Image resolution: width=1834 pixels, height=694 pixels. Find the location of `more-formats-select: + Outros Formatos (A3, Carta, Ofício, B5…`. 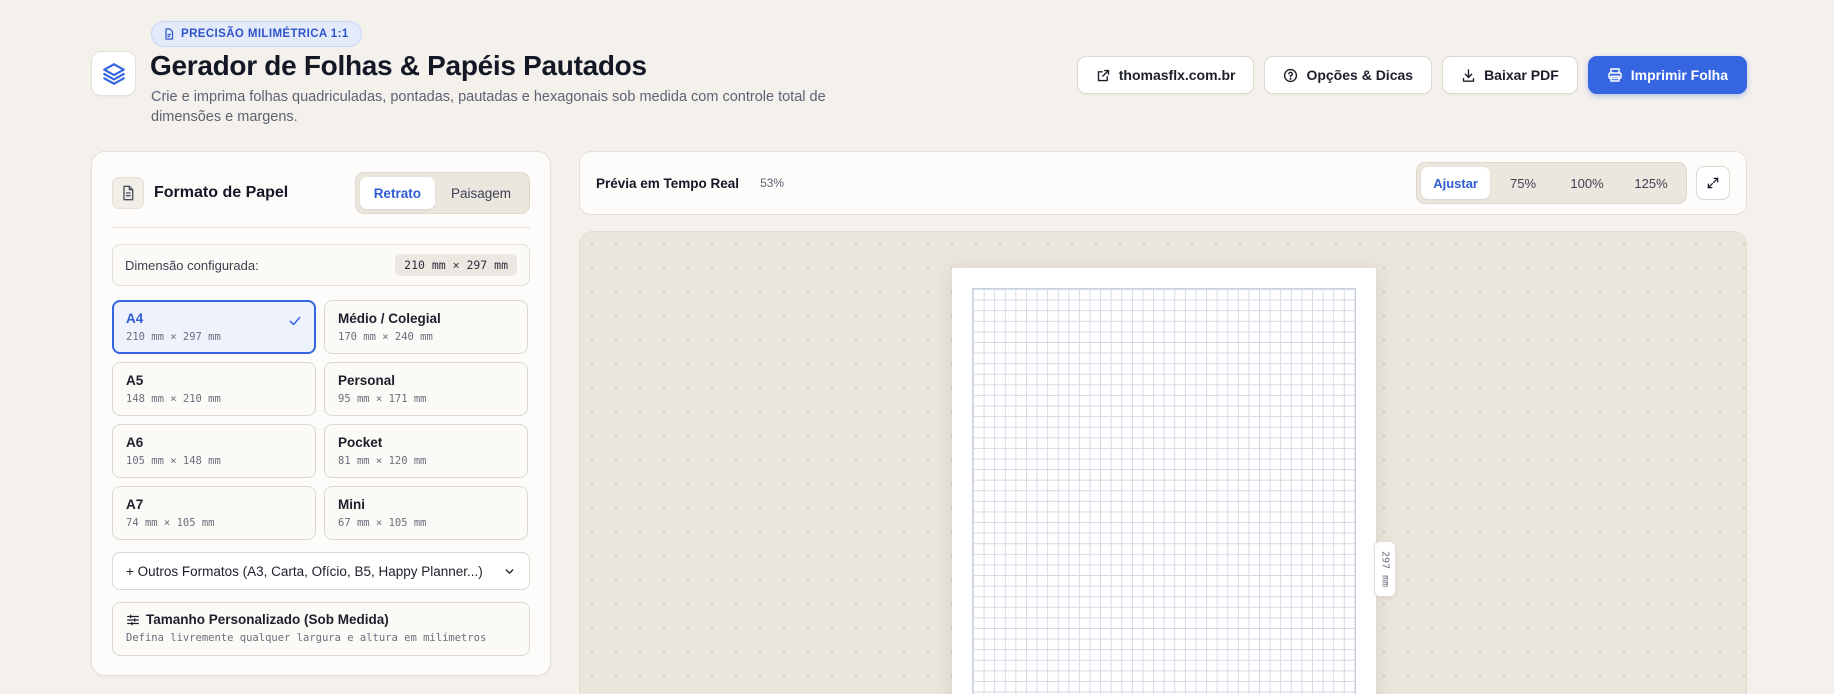

more-formats-select: + Outros Formatos (A3, Carta, Ofício, B5… is located at coordinates (321, 571).